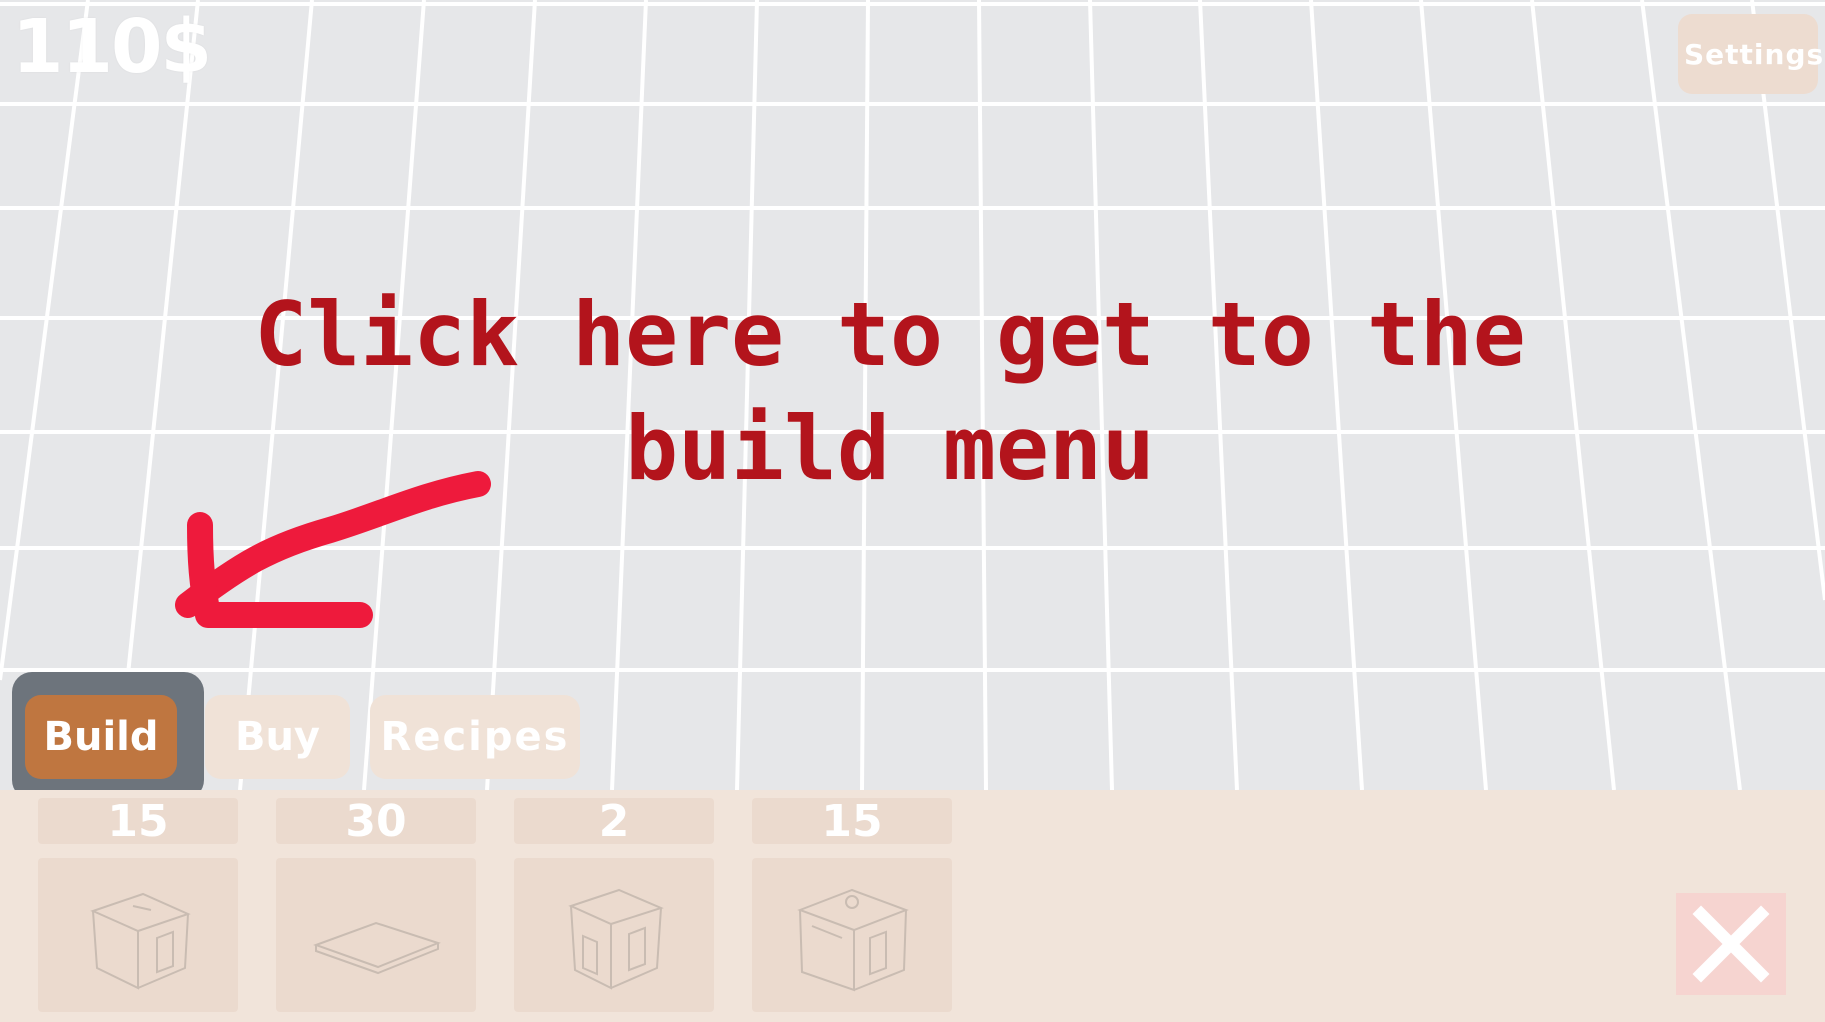 This screenshot has height=1022, width=1825. What do you see at coordinates (277, 737) in the screenshot?
I see `tab-buy: Buy` at bounding box center [277, 737].